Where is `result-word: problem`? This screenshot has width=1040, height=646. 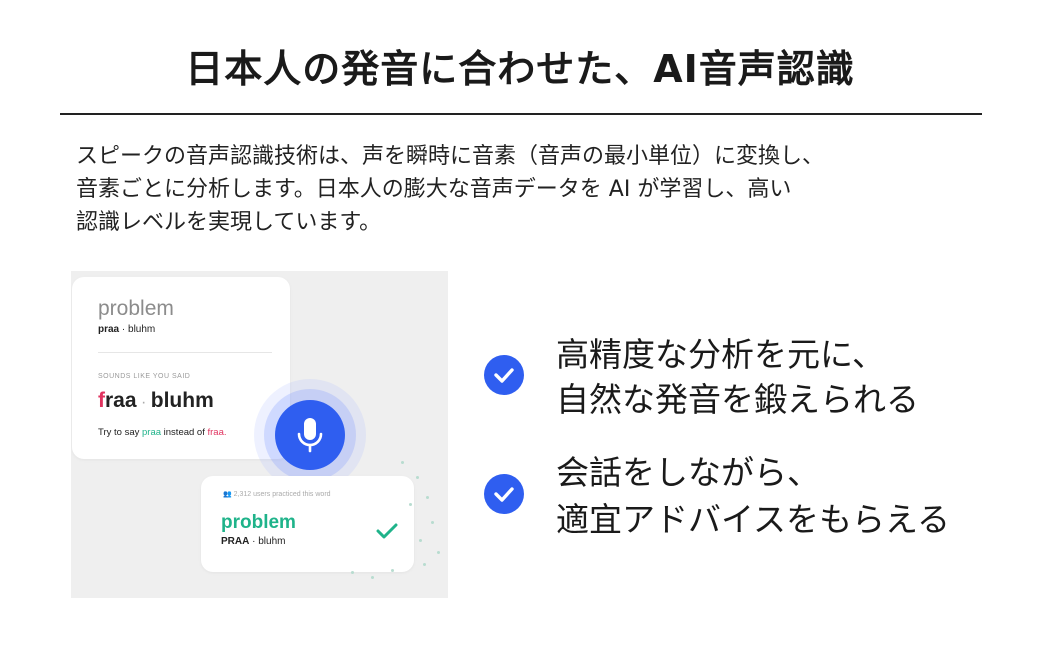 result-word: problem is located at coordinates (258, 522).